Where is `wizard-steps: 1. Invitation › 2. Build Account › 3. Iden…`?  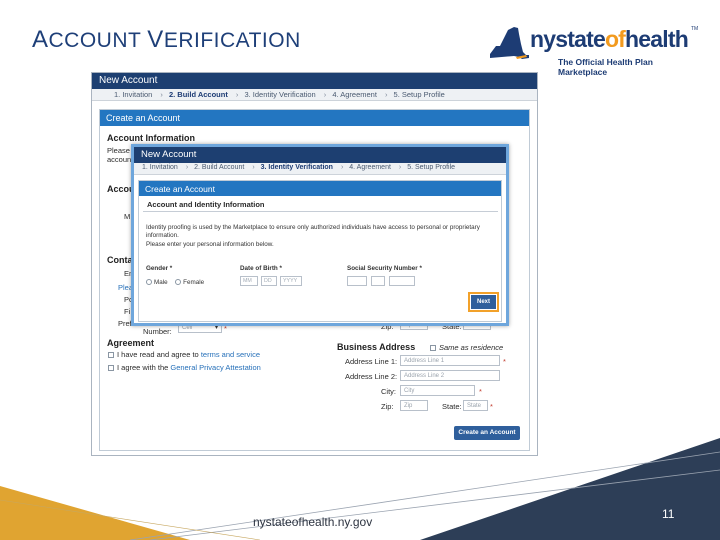
wizard-steps: 1. Invitation › 2. Build Account › 3. Iden… is located at coordinates (314, 95).